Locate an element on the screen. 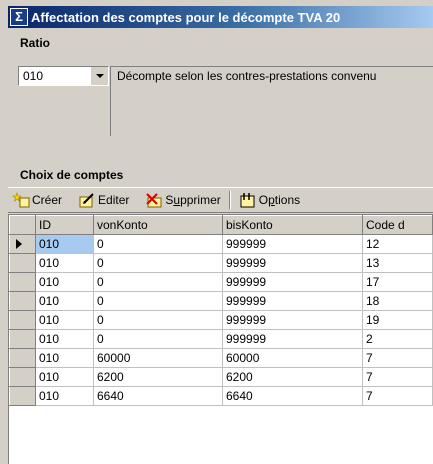  cell-vonkonto: 6200 is located at coordinates (158, 377).